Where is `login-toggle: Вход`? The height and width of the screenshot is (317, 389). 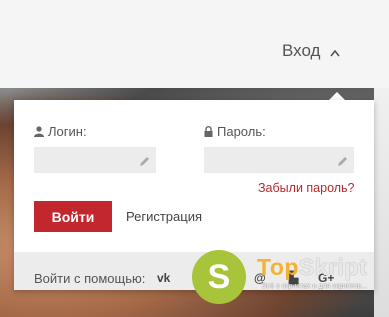 login-toggle: Вход is located at coordinates (311, 51).